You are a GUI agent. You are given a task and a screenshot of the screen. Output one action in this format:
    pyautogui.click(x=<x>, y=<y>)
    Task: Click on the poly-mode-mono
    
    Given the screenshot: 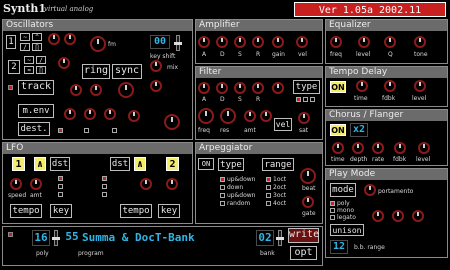 What is the action you would take?
    pyautogui.click(x=332, y=210)
    